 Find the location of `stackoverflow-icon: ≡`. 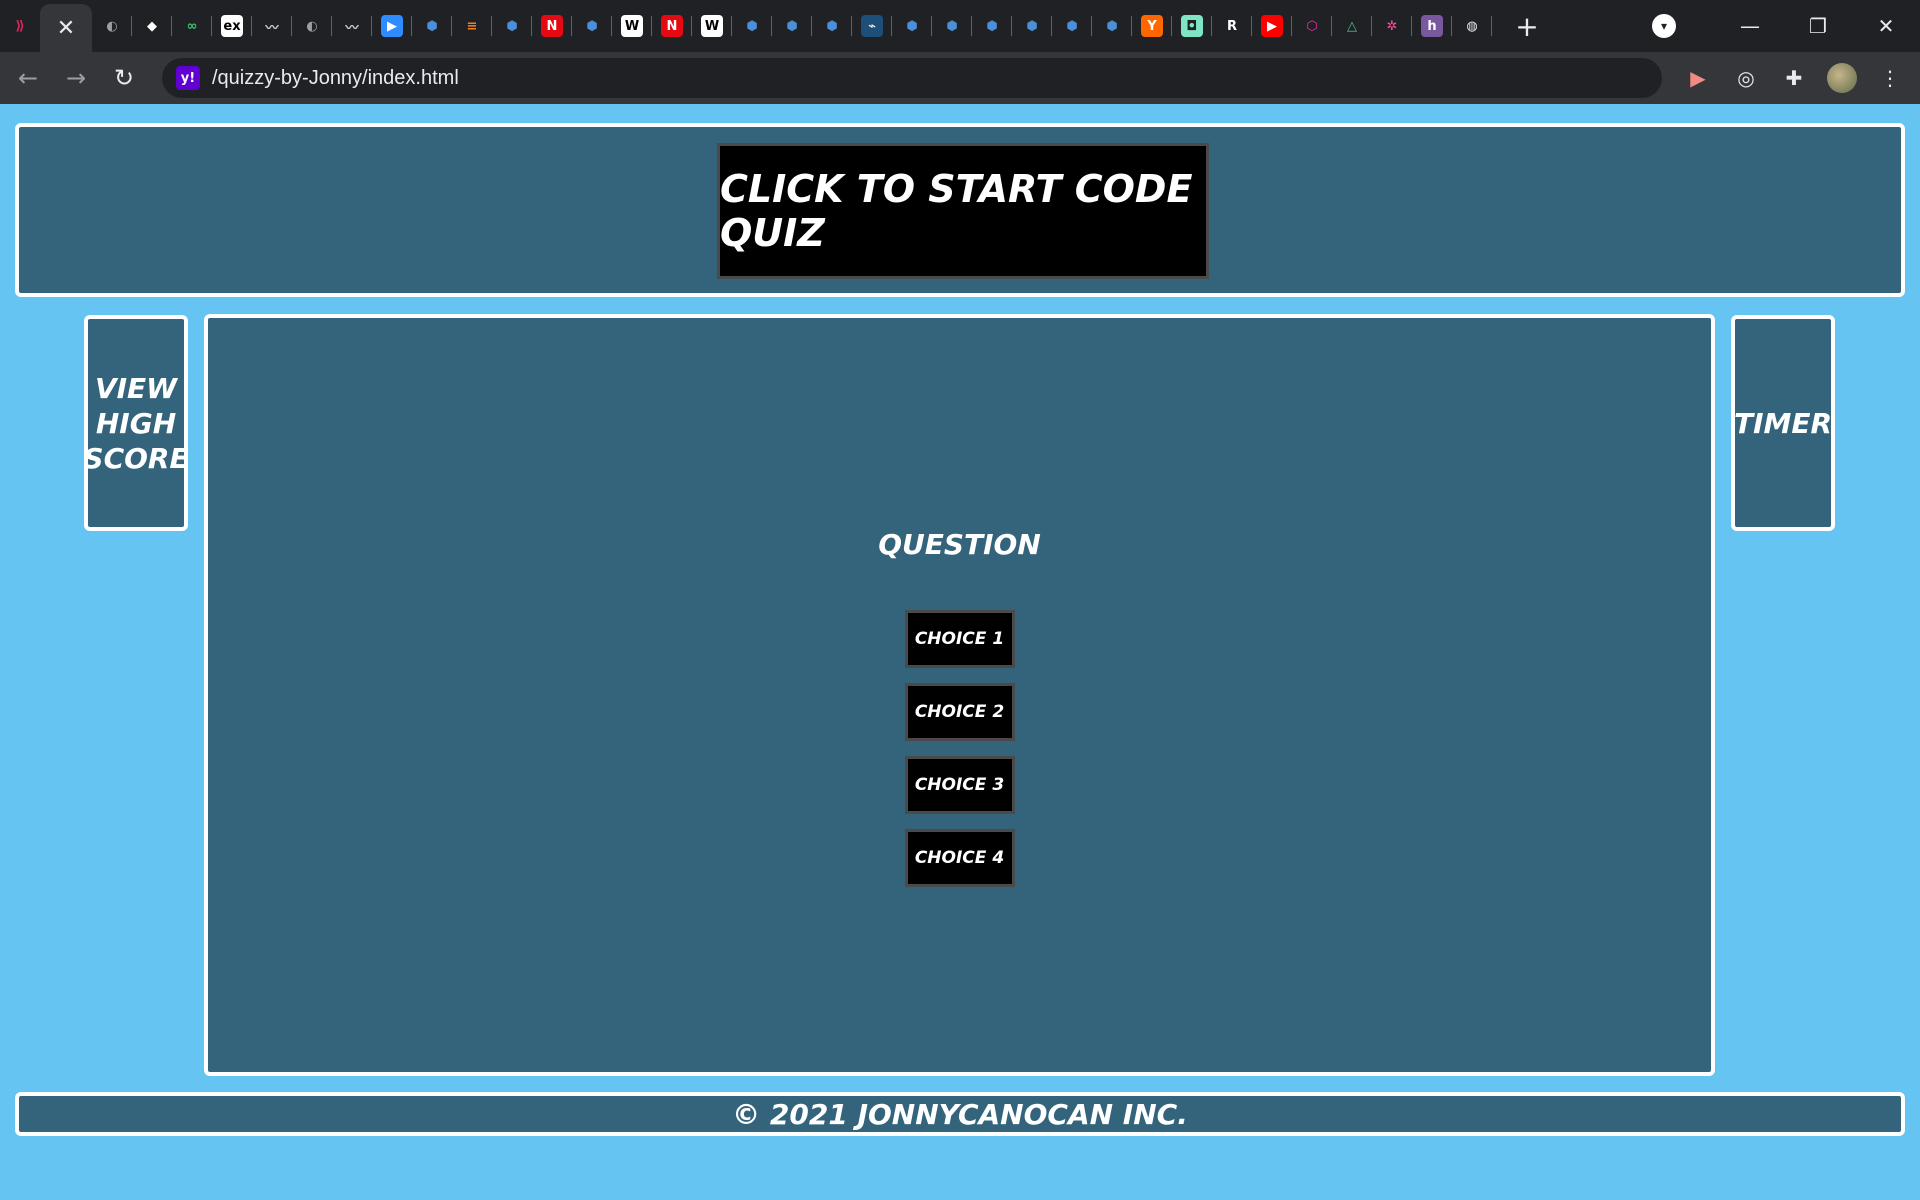

stackoverflow-icon: ≡ is located at coordinates (472, 26).